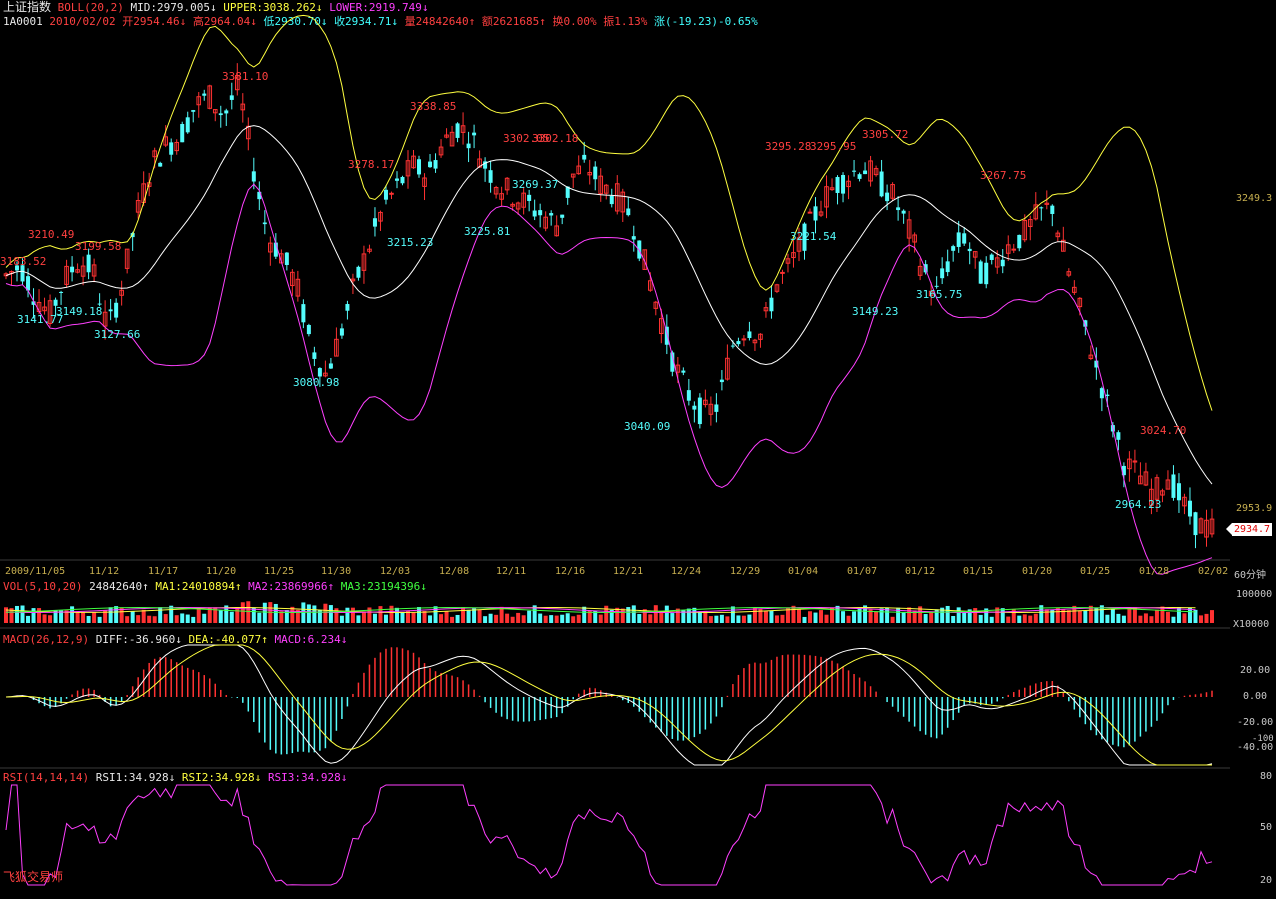 This screenshot has width=1276, height=899. Describe the element at coordinates (555, 138) in the screenshot. I see `peak-label: 3302.18` at that location.